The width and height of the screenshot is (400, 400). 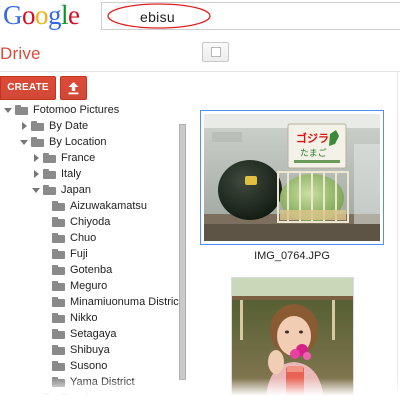 I want to click on tree-item-label: Aizuwakamatsu, so click(x=109, y=206).